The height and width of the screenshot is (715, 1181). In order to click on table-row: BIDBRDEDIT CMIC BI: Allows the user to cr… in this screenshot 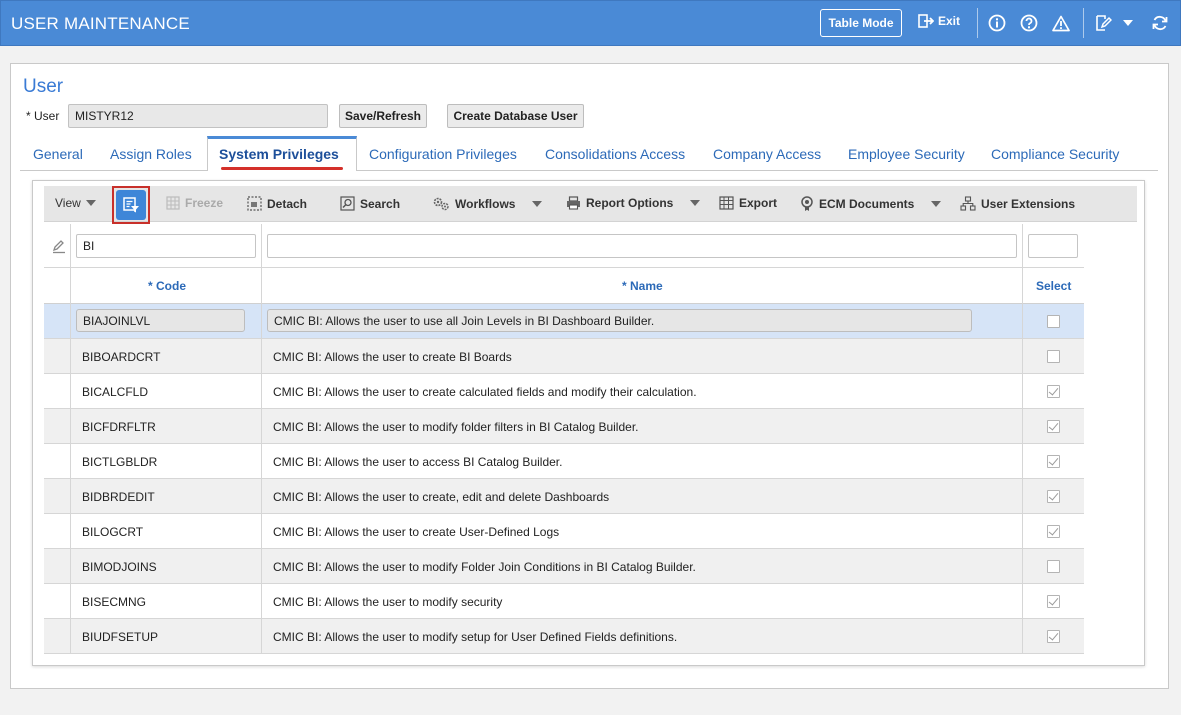, I will do `click(564, 496)`.